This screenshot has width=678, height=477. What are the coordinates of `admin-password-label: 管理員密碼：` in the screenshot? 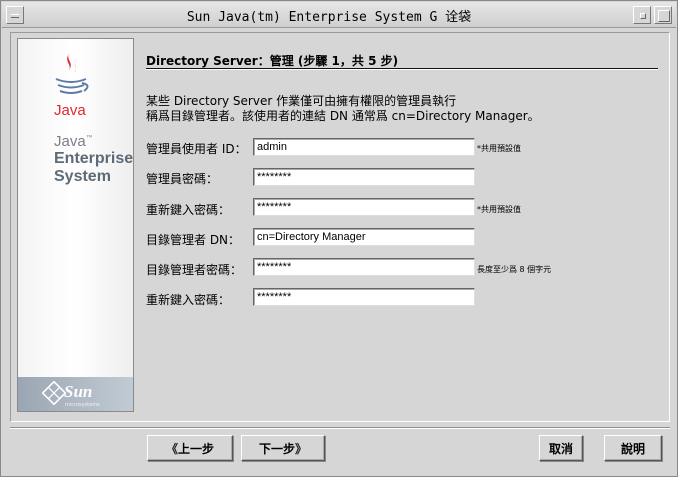 It's located at (182, 179).